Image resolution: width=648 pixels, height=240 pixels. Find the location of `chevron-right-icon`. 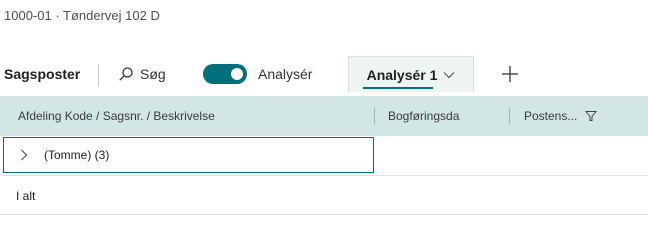

chevron-right-icon is located at coordinates (24, 155).